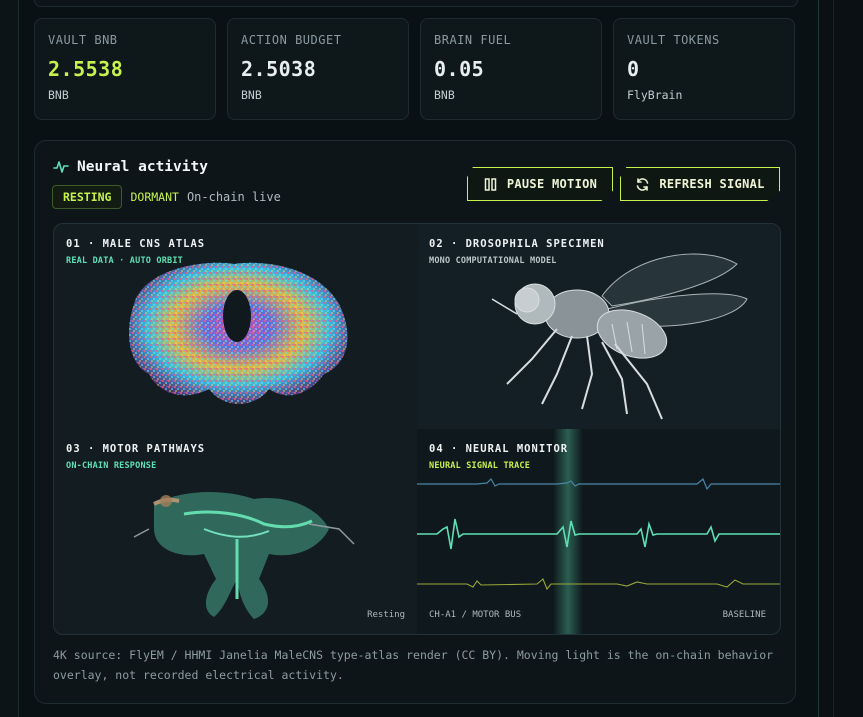 This screenshot has height=717, width=863. I want to click on motor-pathways-image, so click(244, 555).